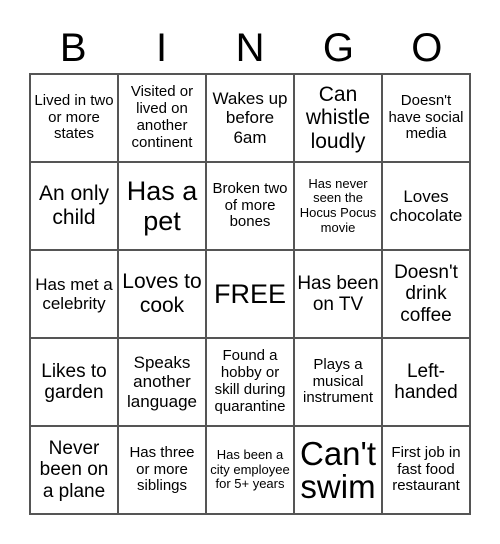 The image size is (500, 544). I want to click on bingo-cell: Can't swim, so click(338, 470).